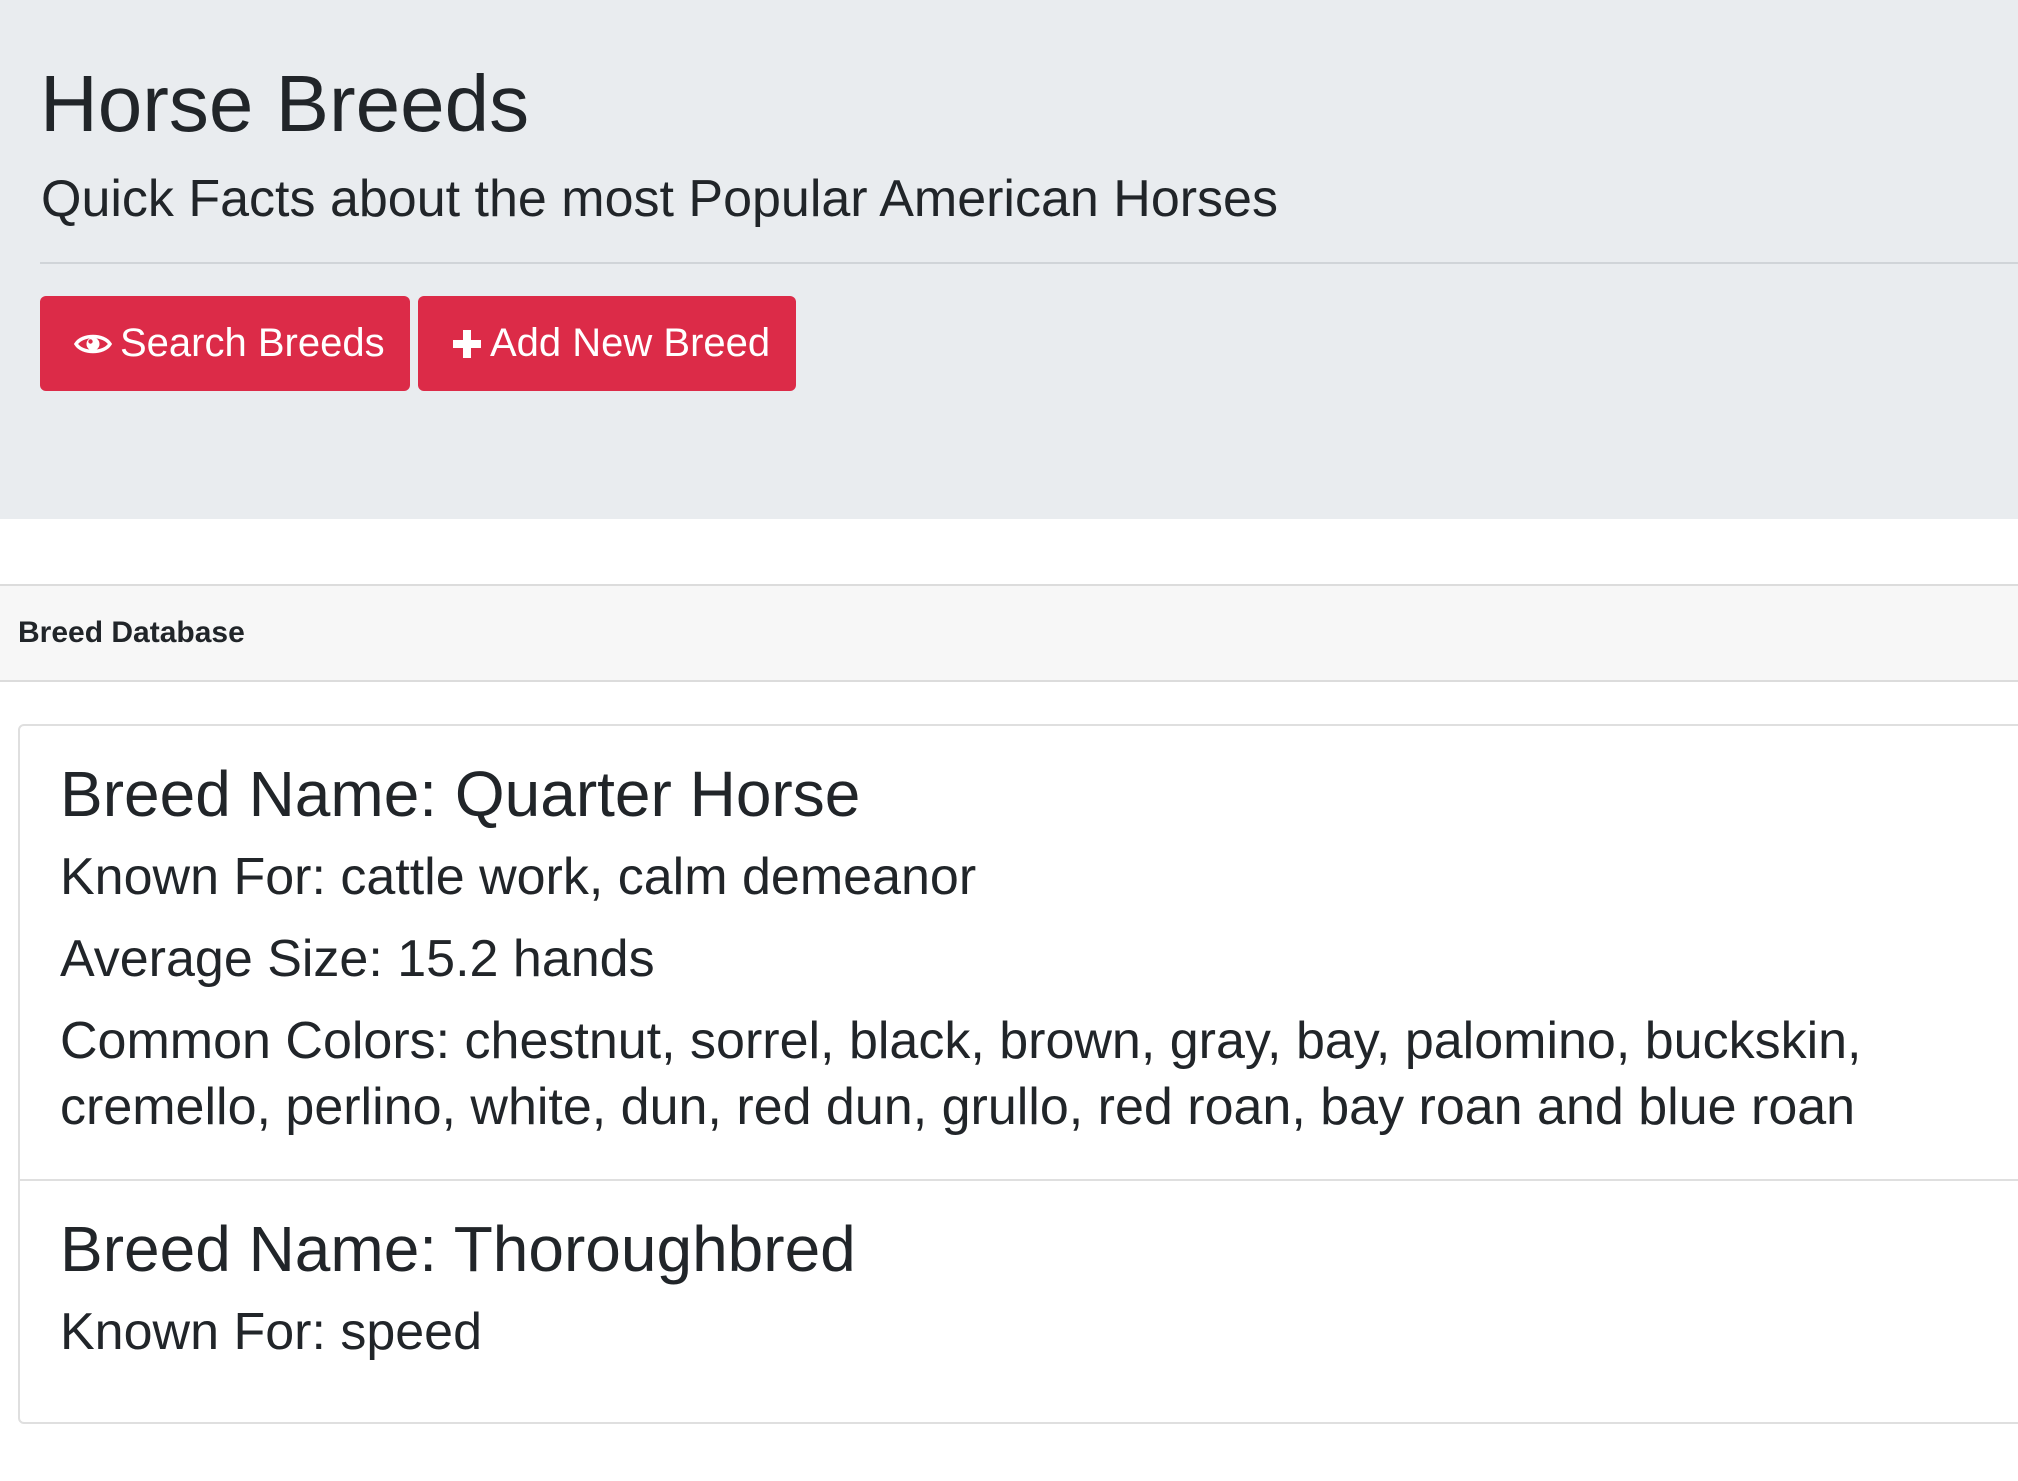 The image size is (2018, 1481). I want to click on page-title: Horse Breeds, so click(285, 103).